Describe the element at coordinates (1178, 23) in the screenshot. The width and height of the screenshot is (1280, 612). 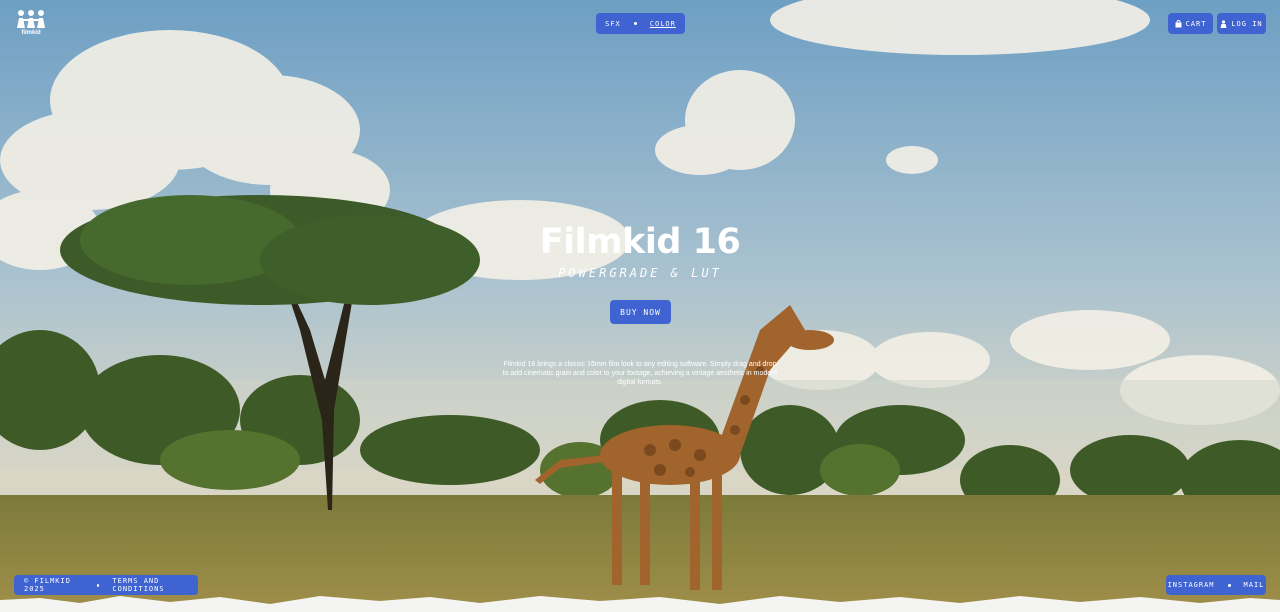
I see `bag-icon` at that location.